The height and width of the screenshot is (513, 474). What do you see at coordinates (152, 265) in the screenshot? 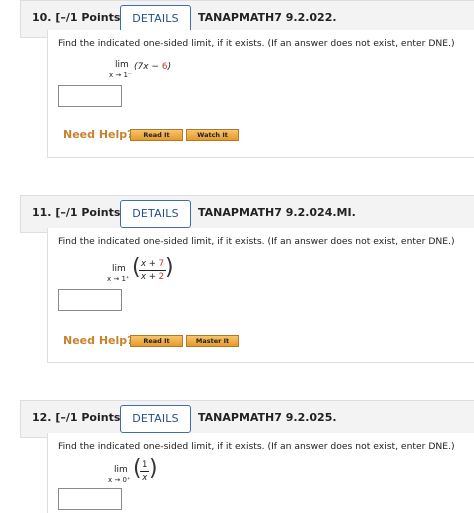
I see `fraction-numerator: x + 7` at bounding box center [152, 265].